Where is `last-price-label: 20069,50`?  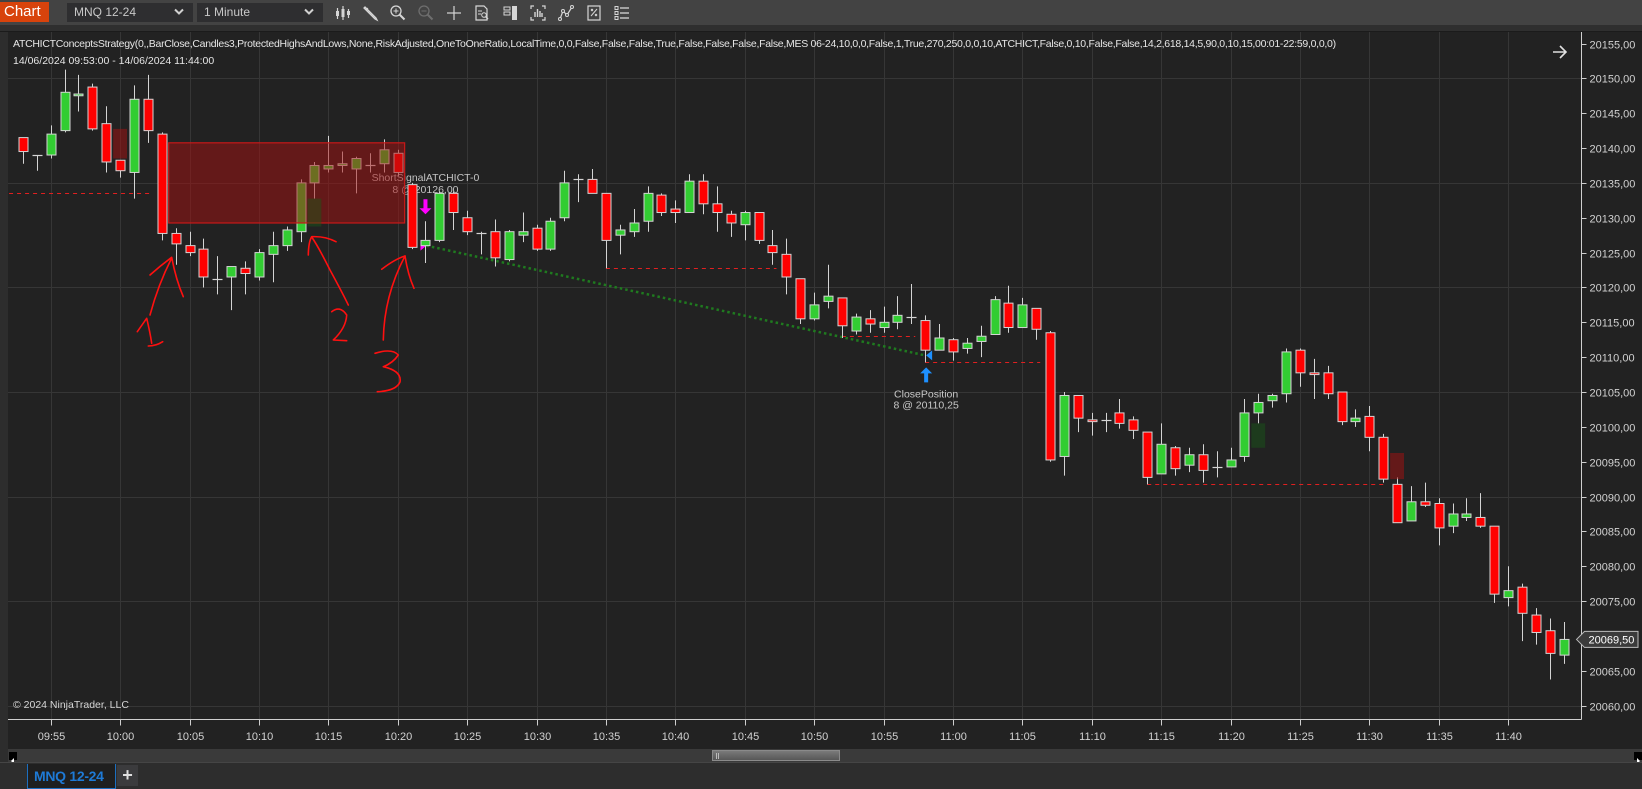
last-price-label: 20069,50 is located at coordinates (1612, 640).